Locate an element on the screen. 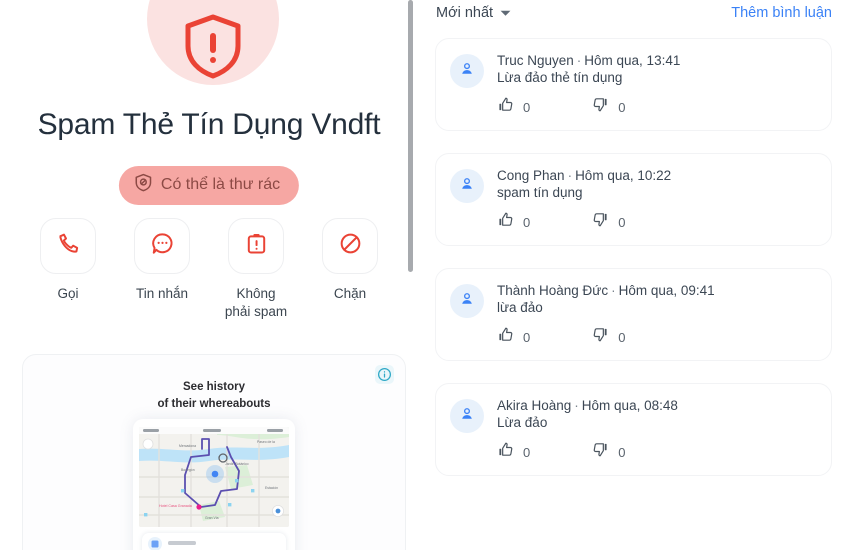  action-call: Gọi is located at coordinates (68, 269).